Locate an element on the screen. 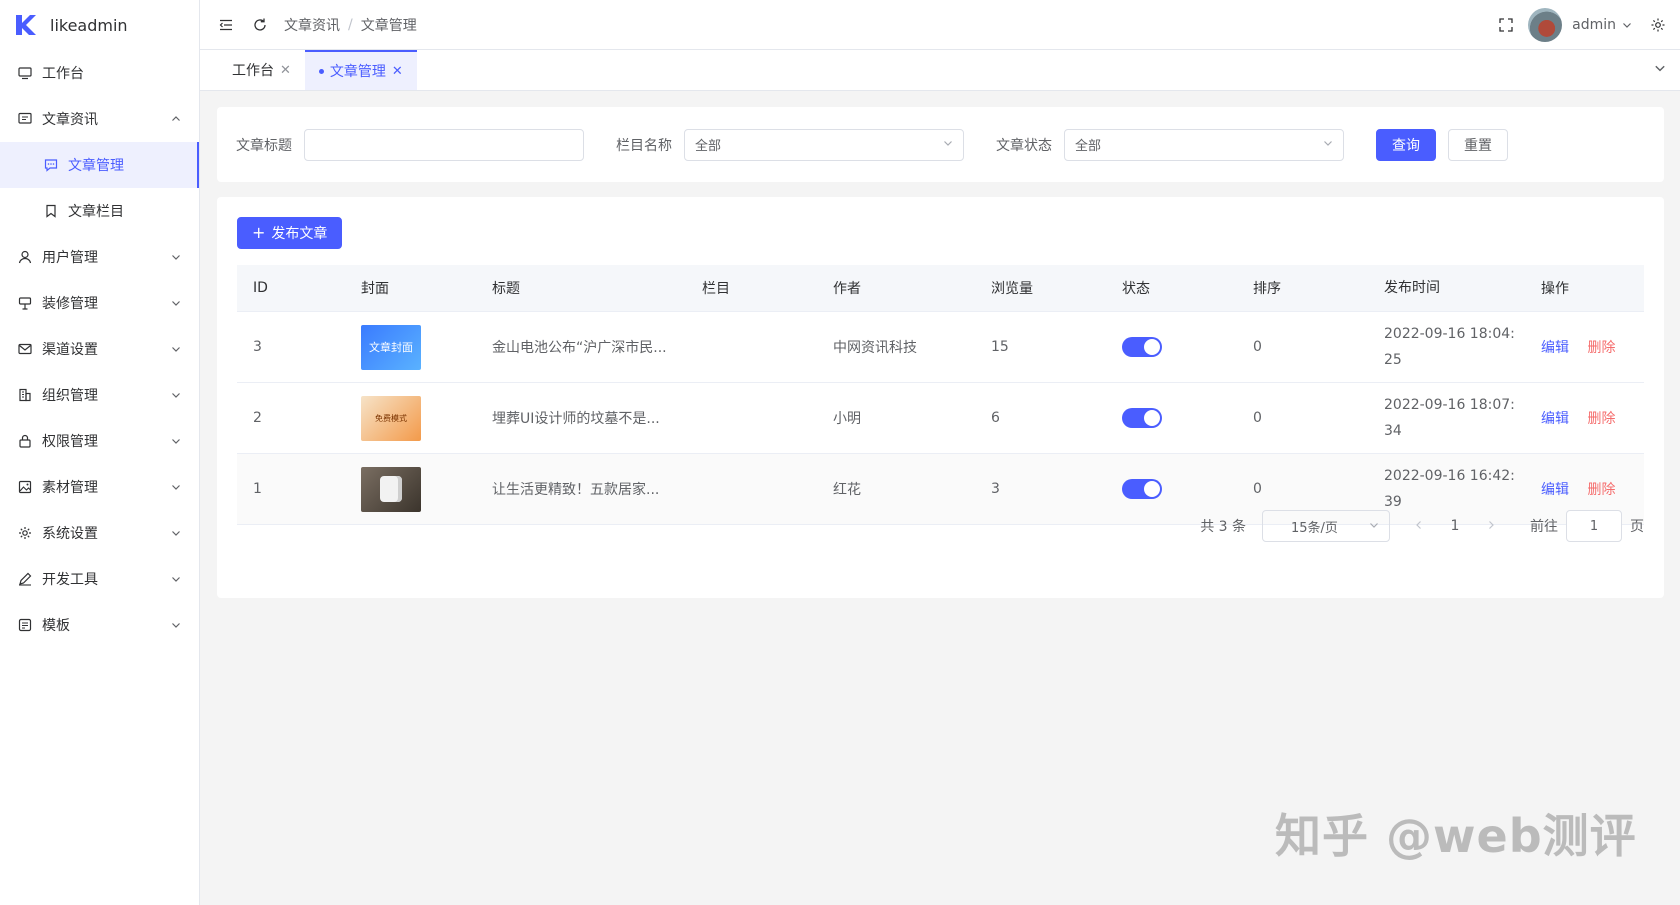  building-icon is located at coordinates (25, 395).